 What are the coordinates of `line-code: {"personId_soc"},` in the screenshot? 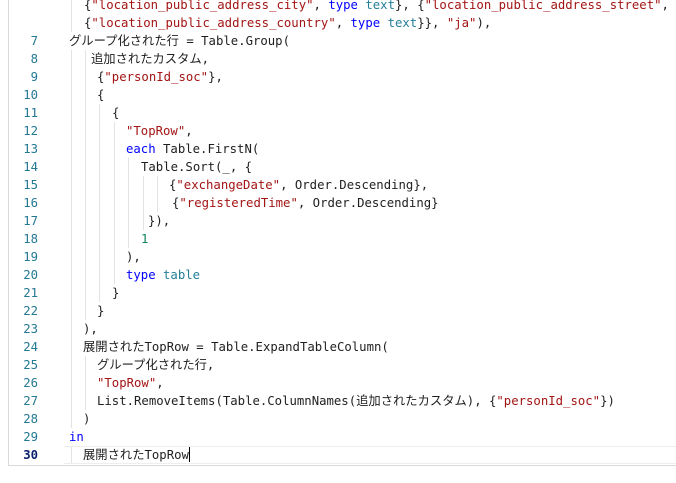 It's located at (160, 77).